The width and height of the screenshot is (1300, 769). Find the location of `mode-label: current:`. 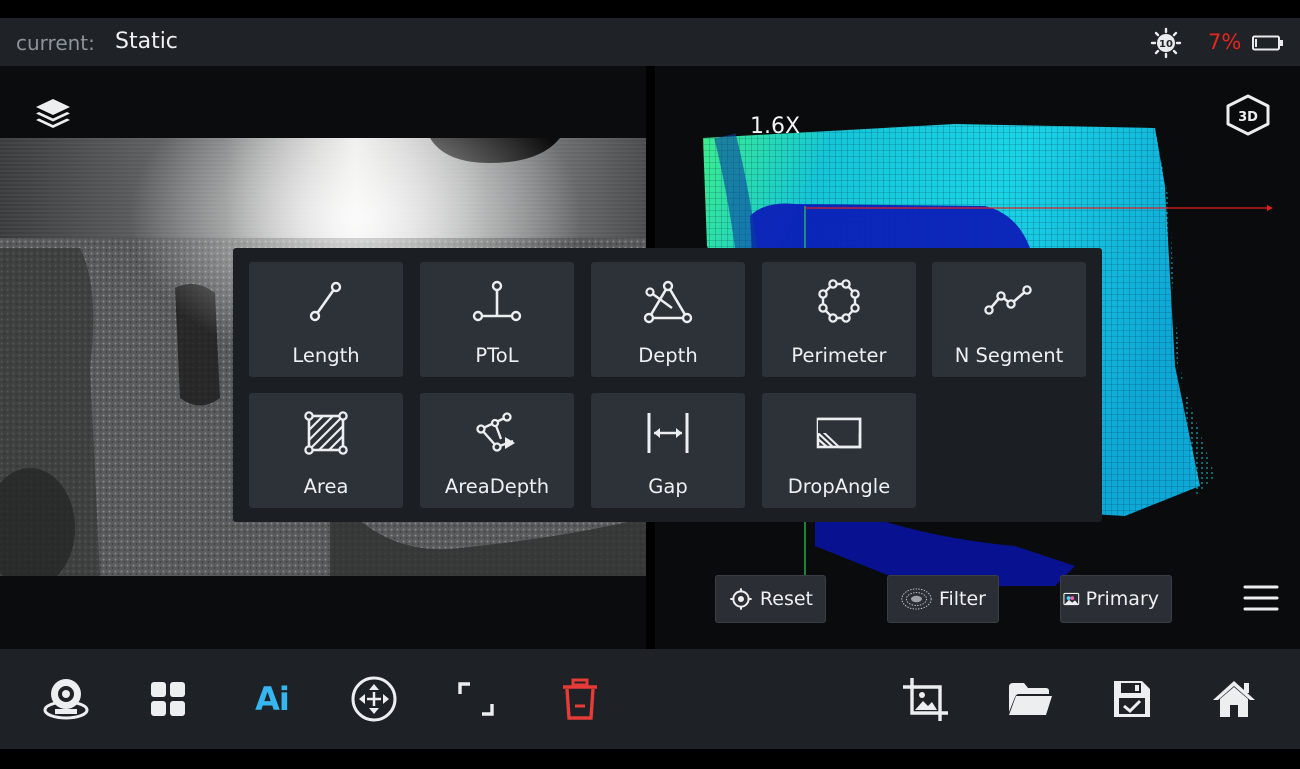

mode-label: current: is located at coordinates (55, 43).